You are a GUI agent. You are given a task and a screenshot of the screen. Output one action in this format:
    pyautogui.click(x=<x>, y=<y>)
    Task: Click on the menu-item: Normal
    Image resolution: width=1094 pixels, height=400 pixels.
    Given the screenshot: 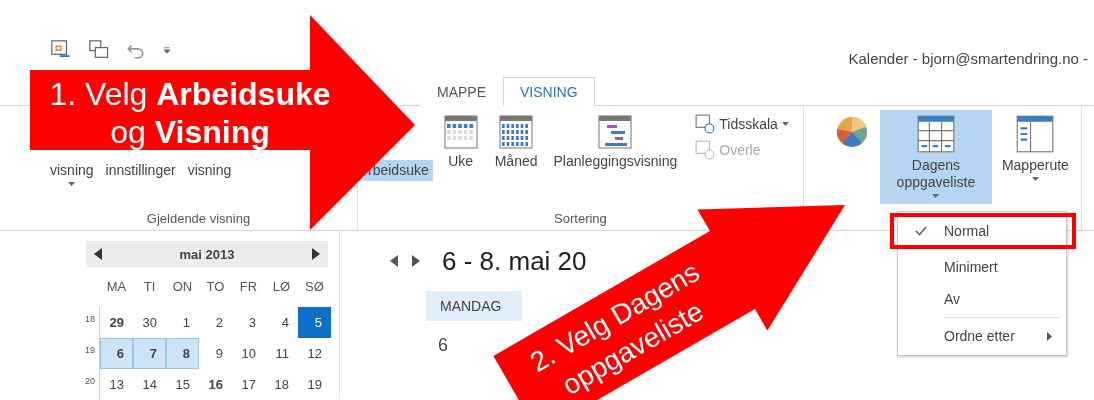 What is the action you would take?
    pyautogui.click(x=983, y=231)
    